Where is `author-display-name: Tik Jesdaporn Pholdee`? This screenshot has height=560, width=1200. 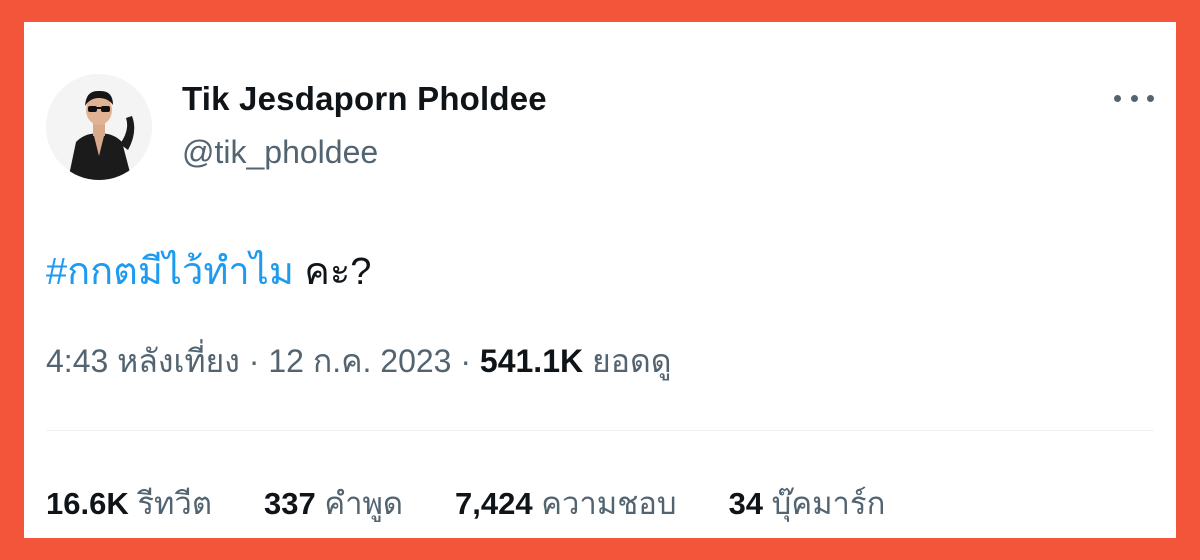
author-display-name: Tik Jesdaporn Pholdee is located at coordinates (364, 99).